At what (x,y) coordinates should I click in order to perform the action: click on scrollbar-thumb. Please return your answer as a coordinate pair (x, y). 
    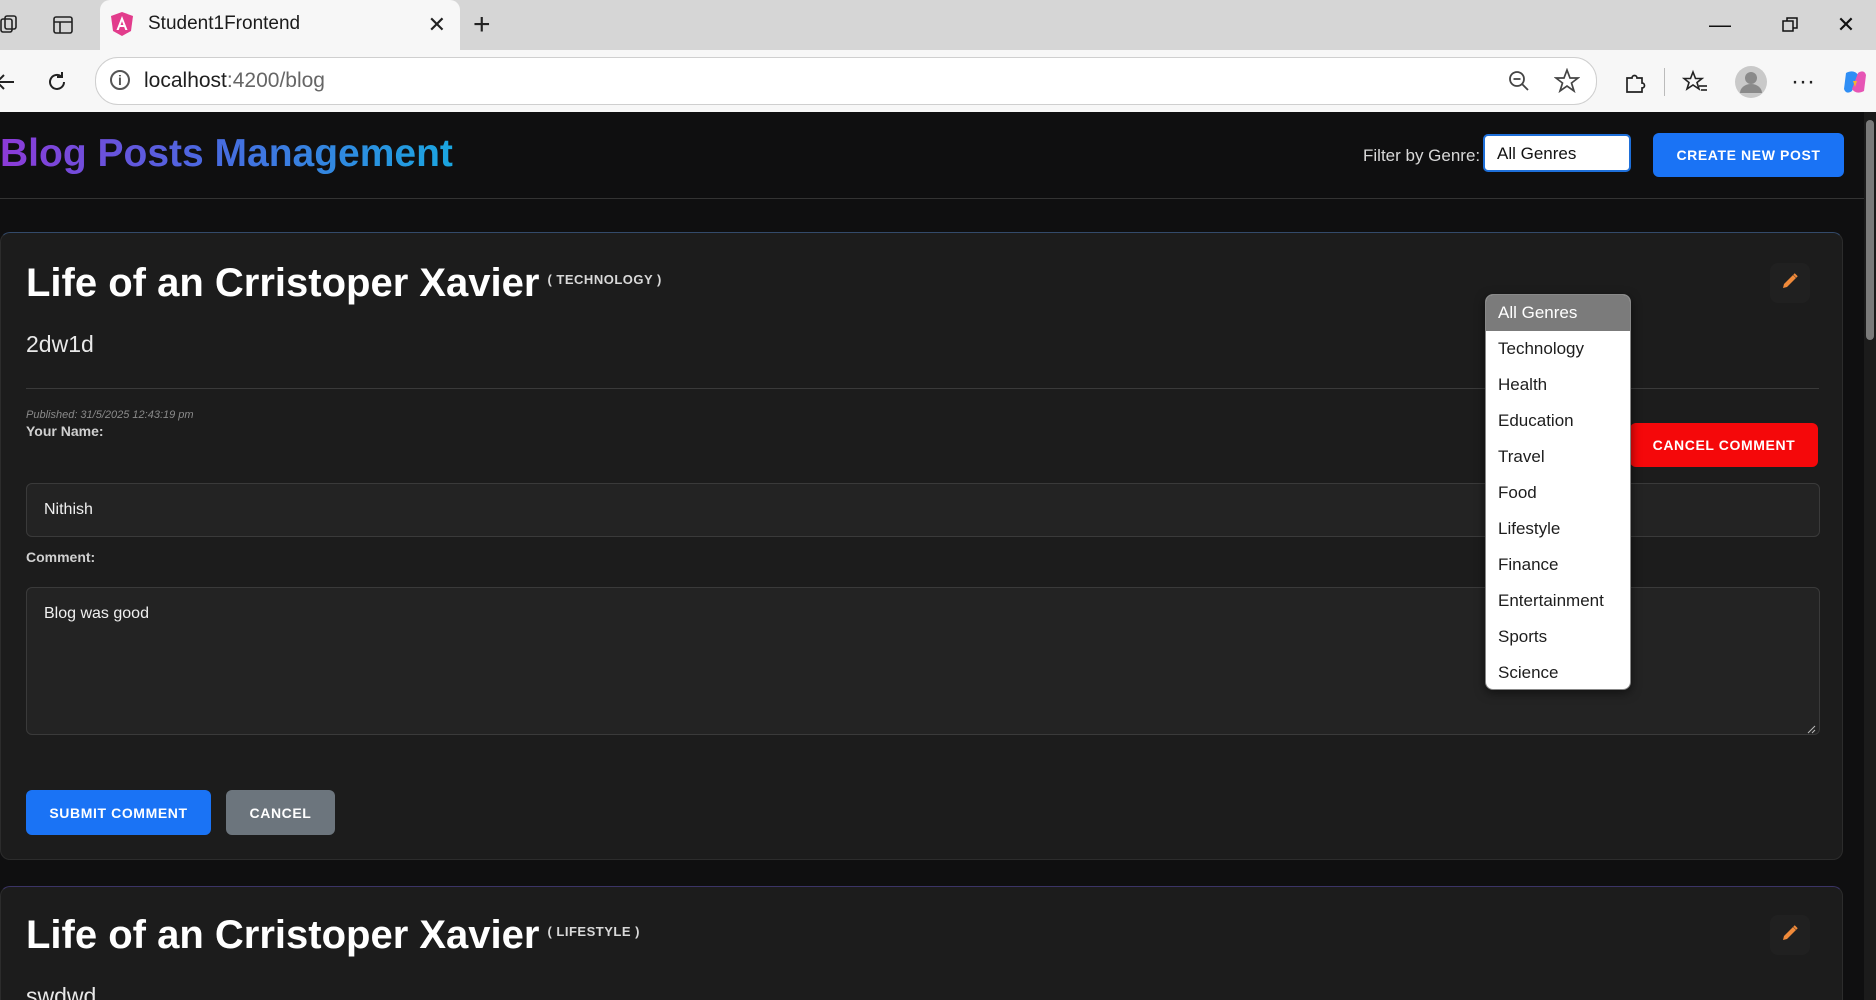
    Looking at the image, I should click on (1870, 230).